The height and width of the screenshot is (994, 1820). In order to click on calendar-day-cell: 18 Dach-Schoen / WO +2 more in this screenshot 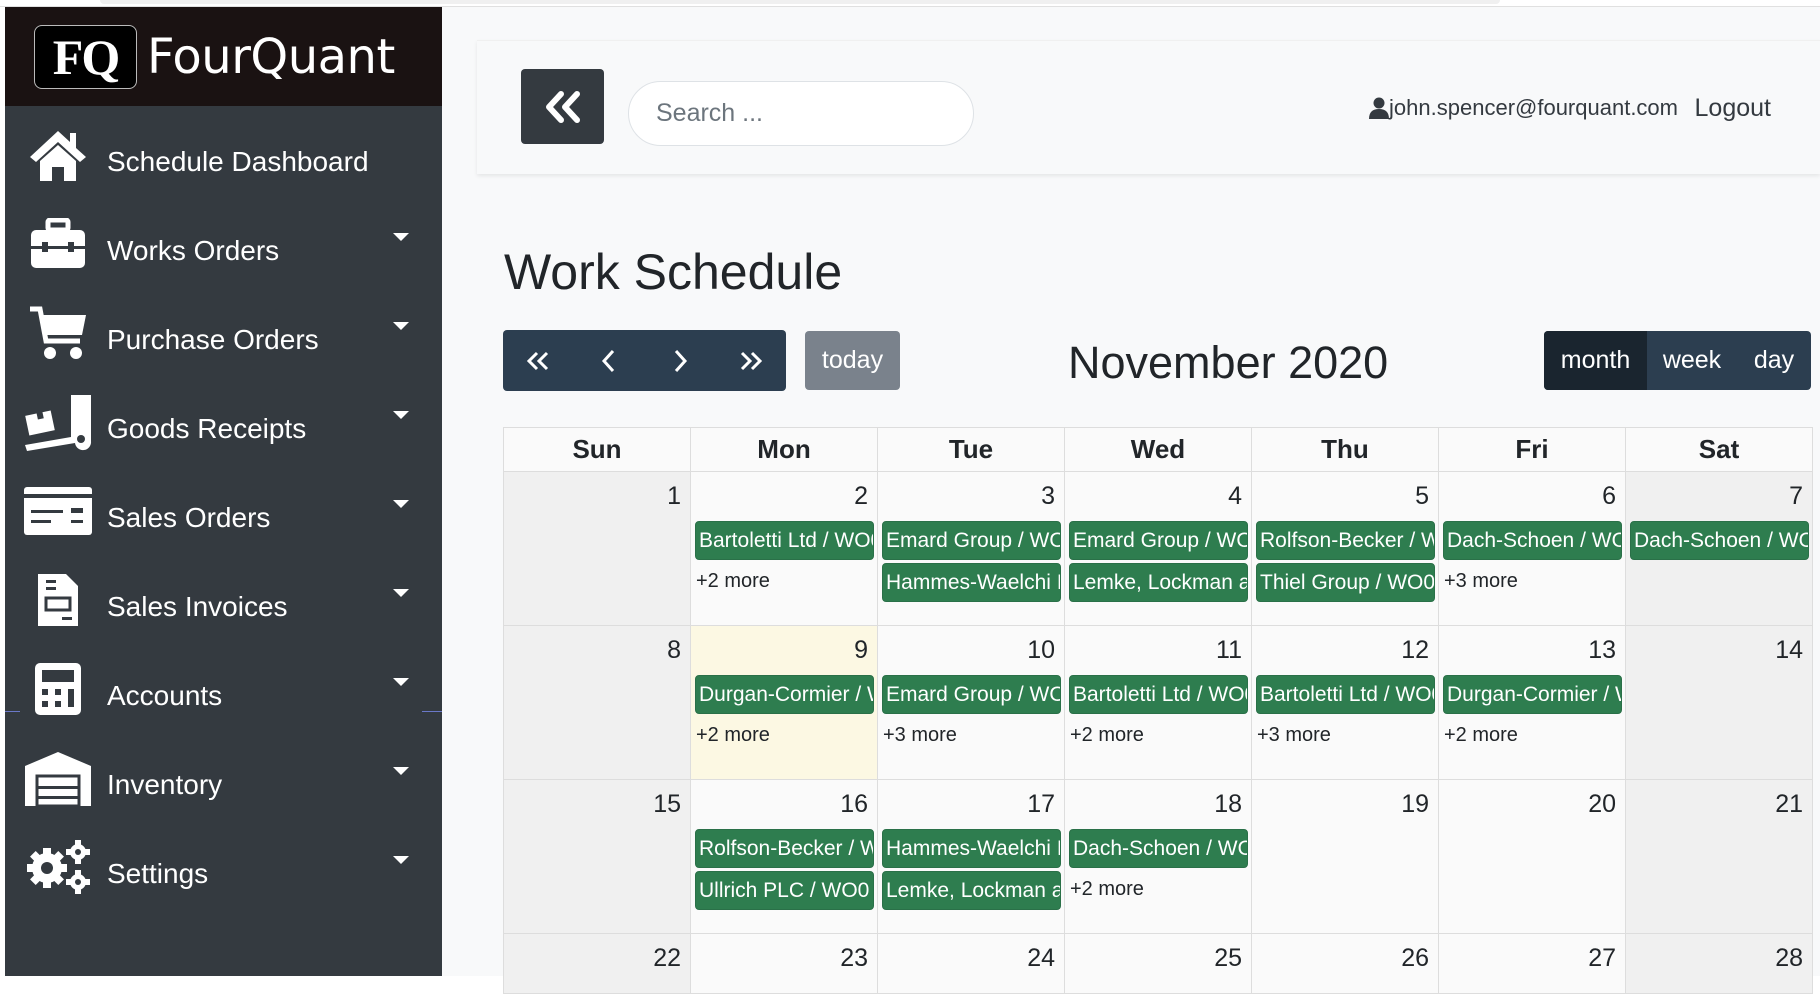, I will do `click(1158, 856)`.